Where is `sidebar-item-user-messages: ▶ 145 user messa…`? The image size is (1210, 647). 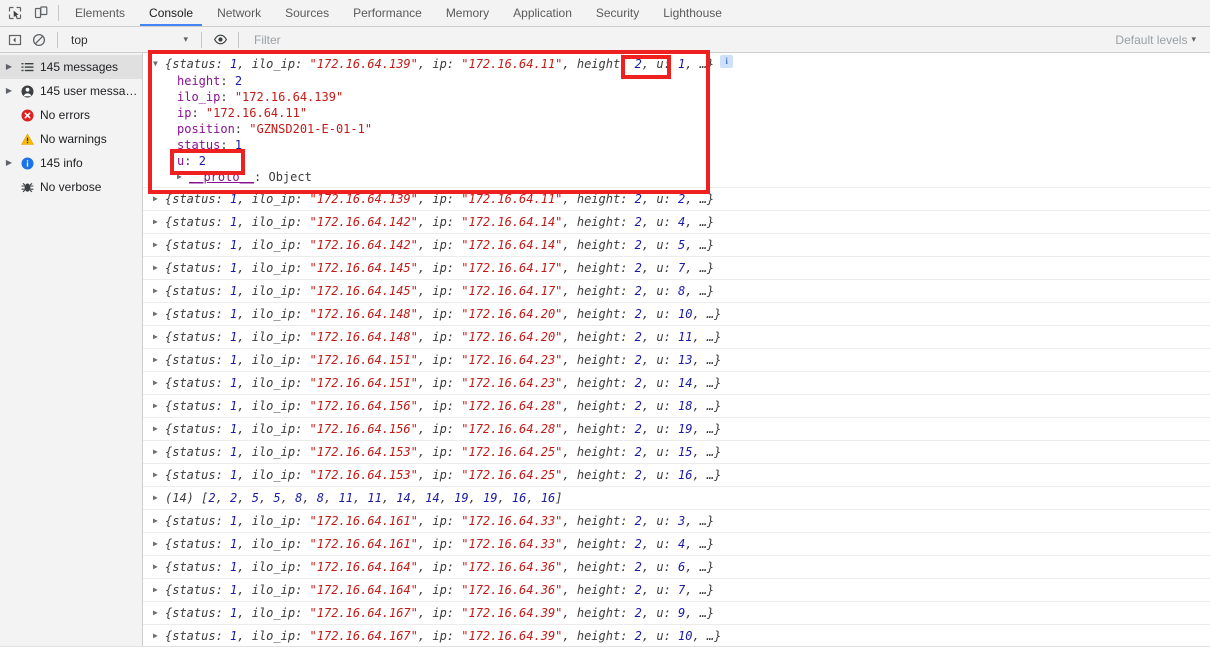 sidebar-item-user-messages: ▶ 145 user messa… is located at coordinates (71, 91).